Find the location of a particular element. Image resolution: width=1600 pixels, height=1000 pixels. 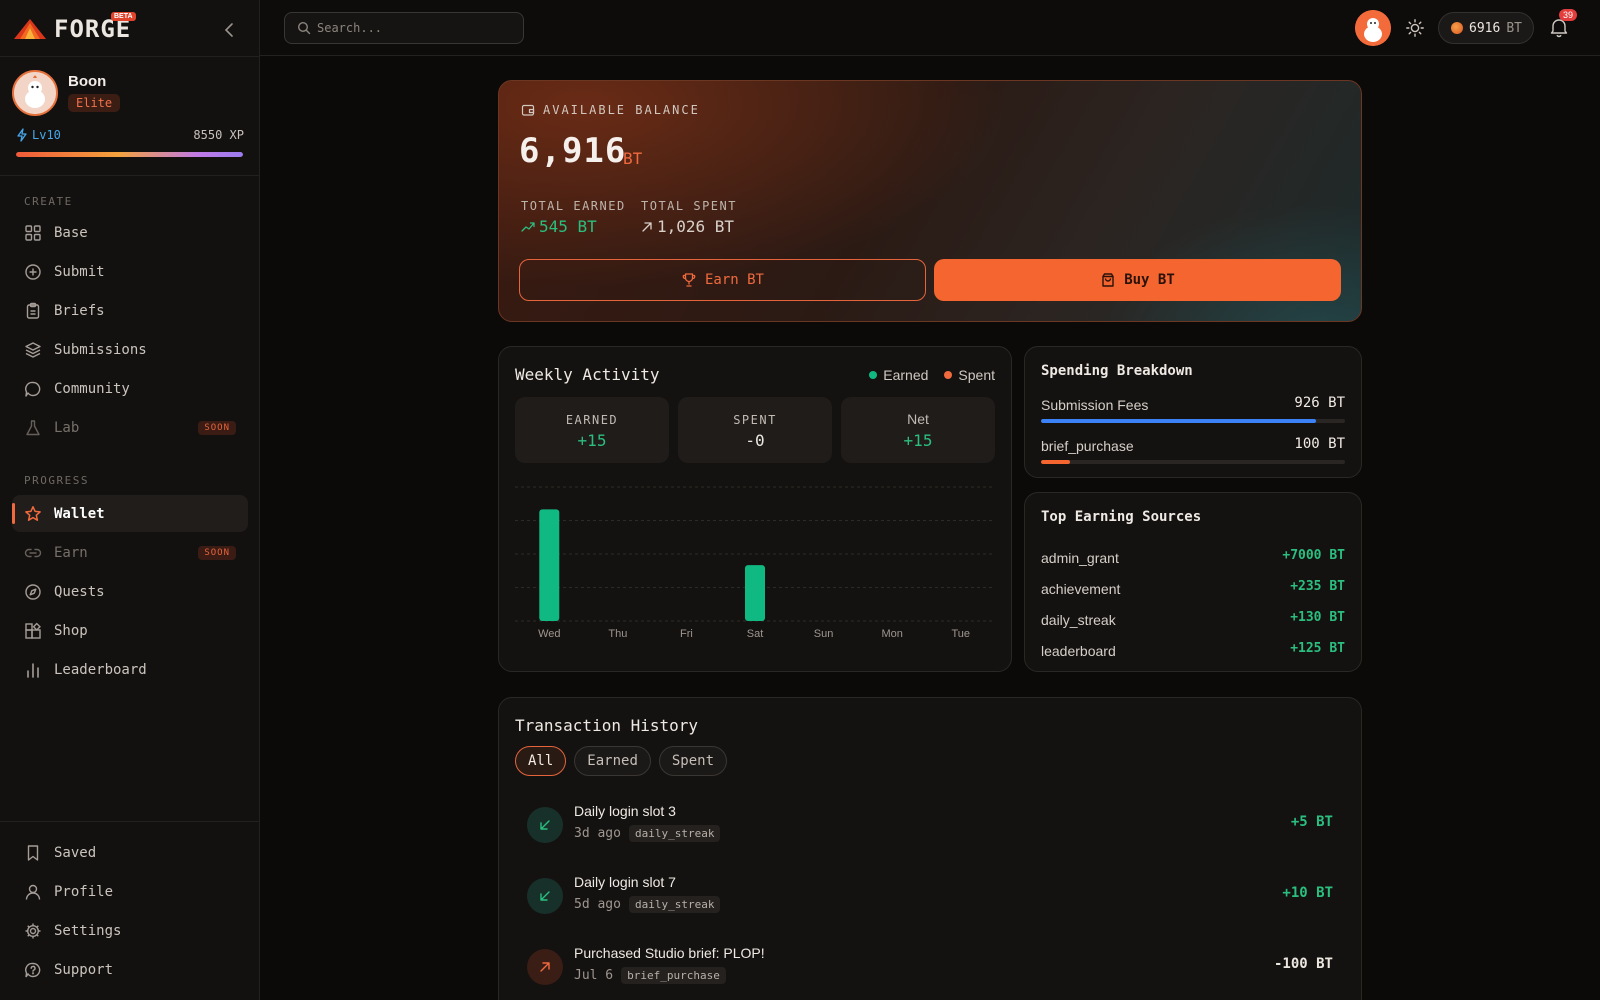

total-earned-value: 545 BT is located at coordinates (568, 226).